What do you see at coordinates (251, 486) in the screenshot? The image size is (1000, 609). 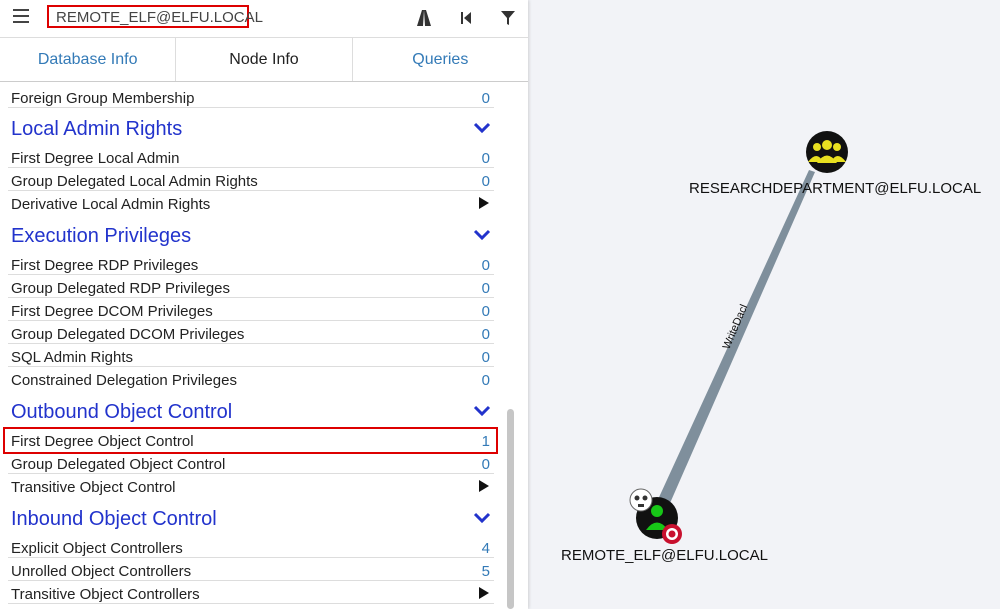 I see `outbound-row-3: Transitive Object Control` at bounding box center [251, 486].